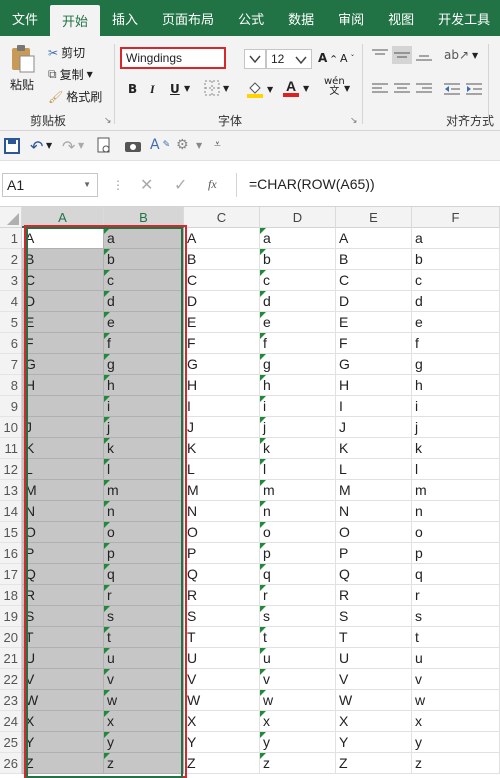 The width and height of the screenshot is (500, 778). What do you see at coordinates (298, 490) in the screenshot?
I see `cell-D13: m` at bounding box center [298, 490].